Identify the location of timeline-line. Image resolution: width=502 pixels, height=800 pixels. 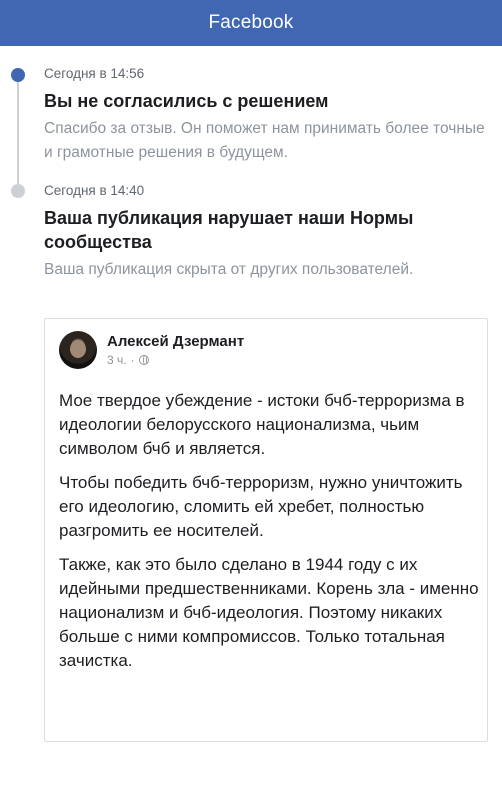
(18, 135).